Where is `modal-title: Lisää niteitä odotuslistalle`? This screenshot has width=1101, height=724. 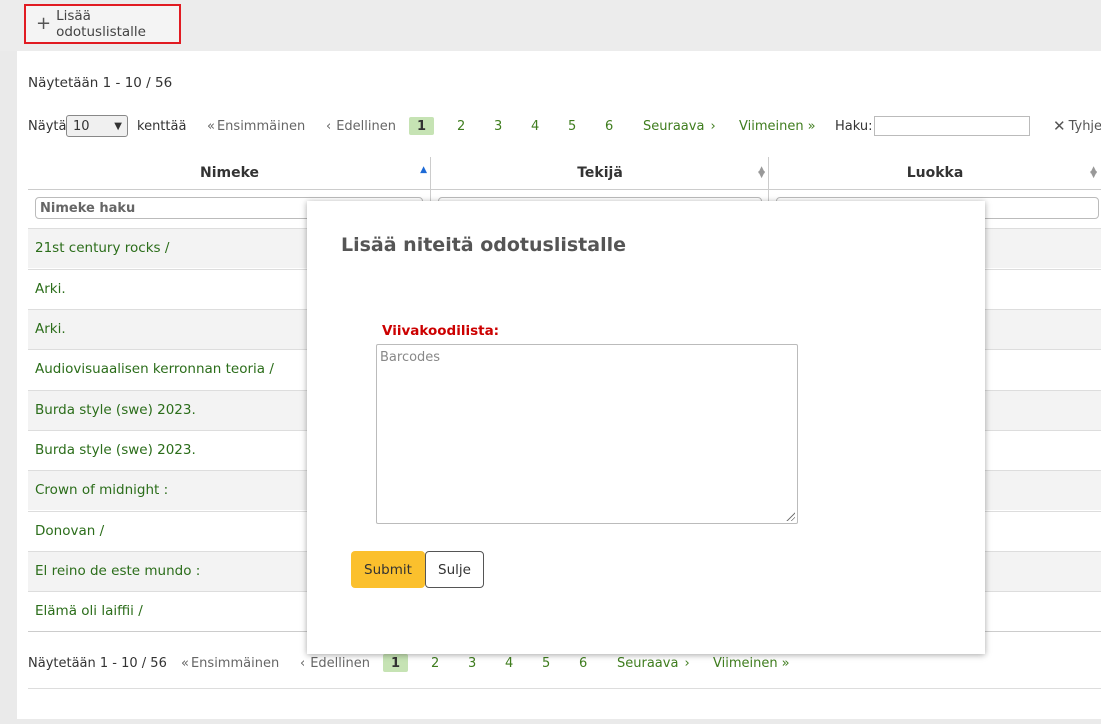
modal-title: Lisää niteitä odotuslistalle is located at coordinates (483, 245).